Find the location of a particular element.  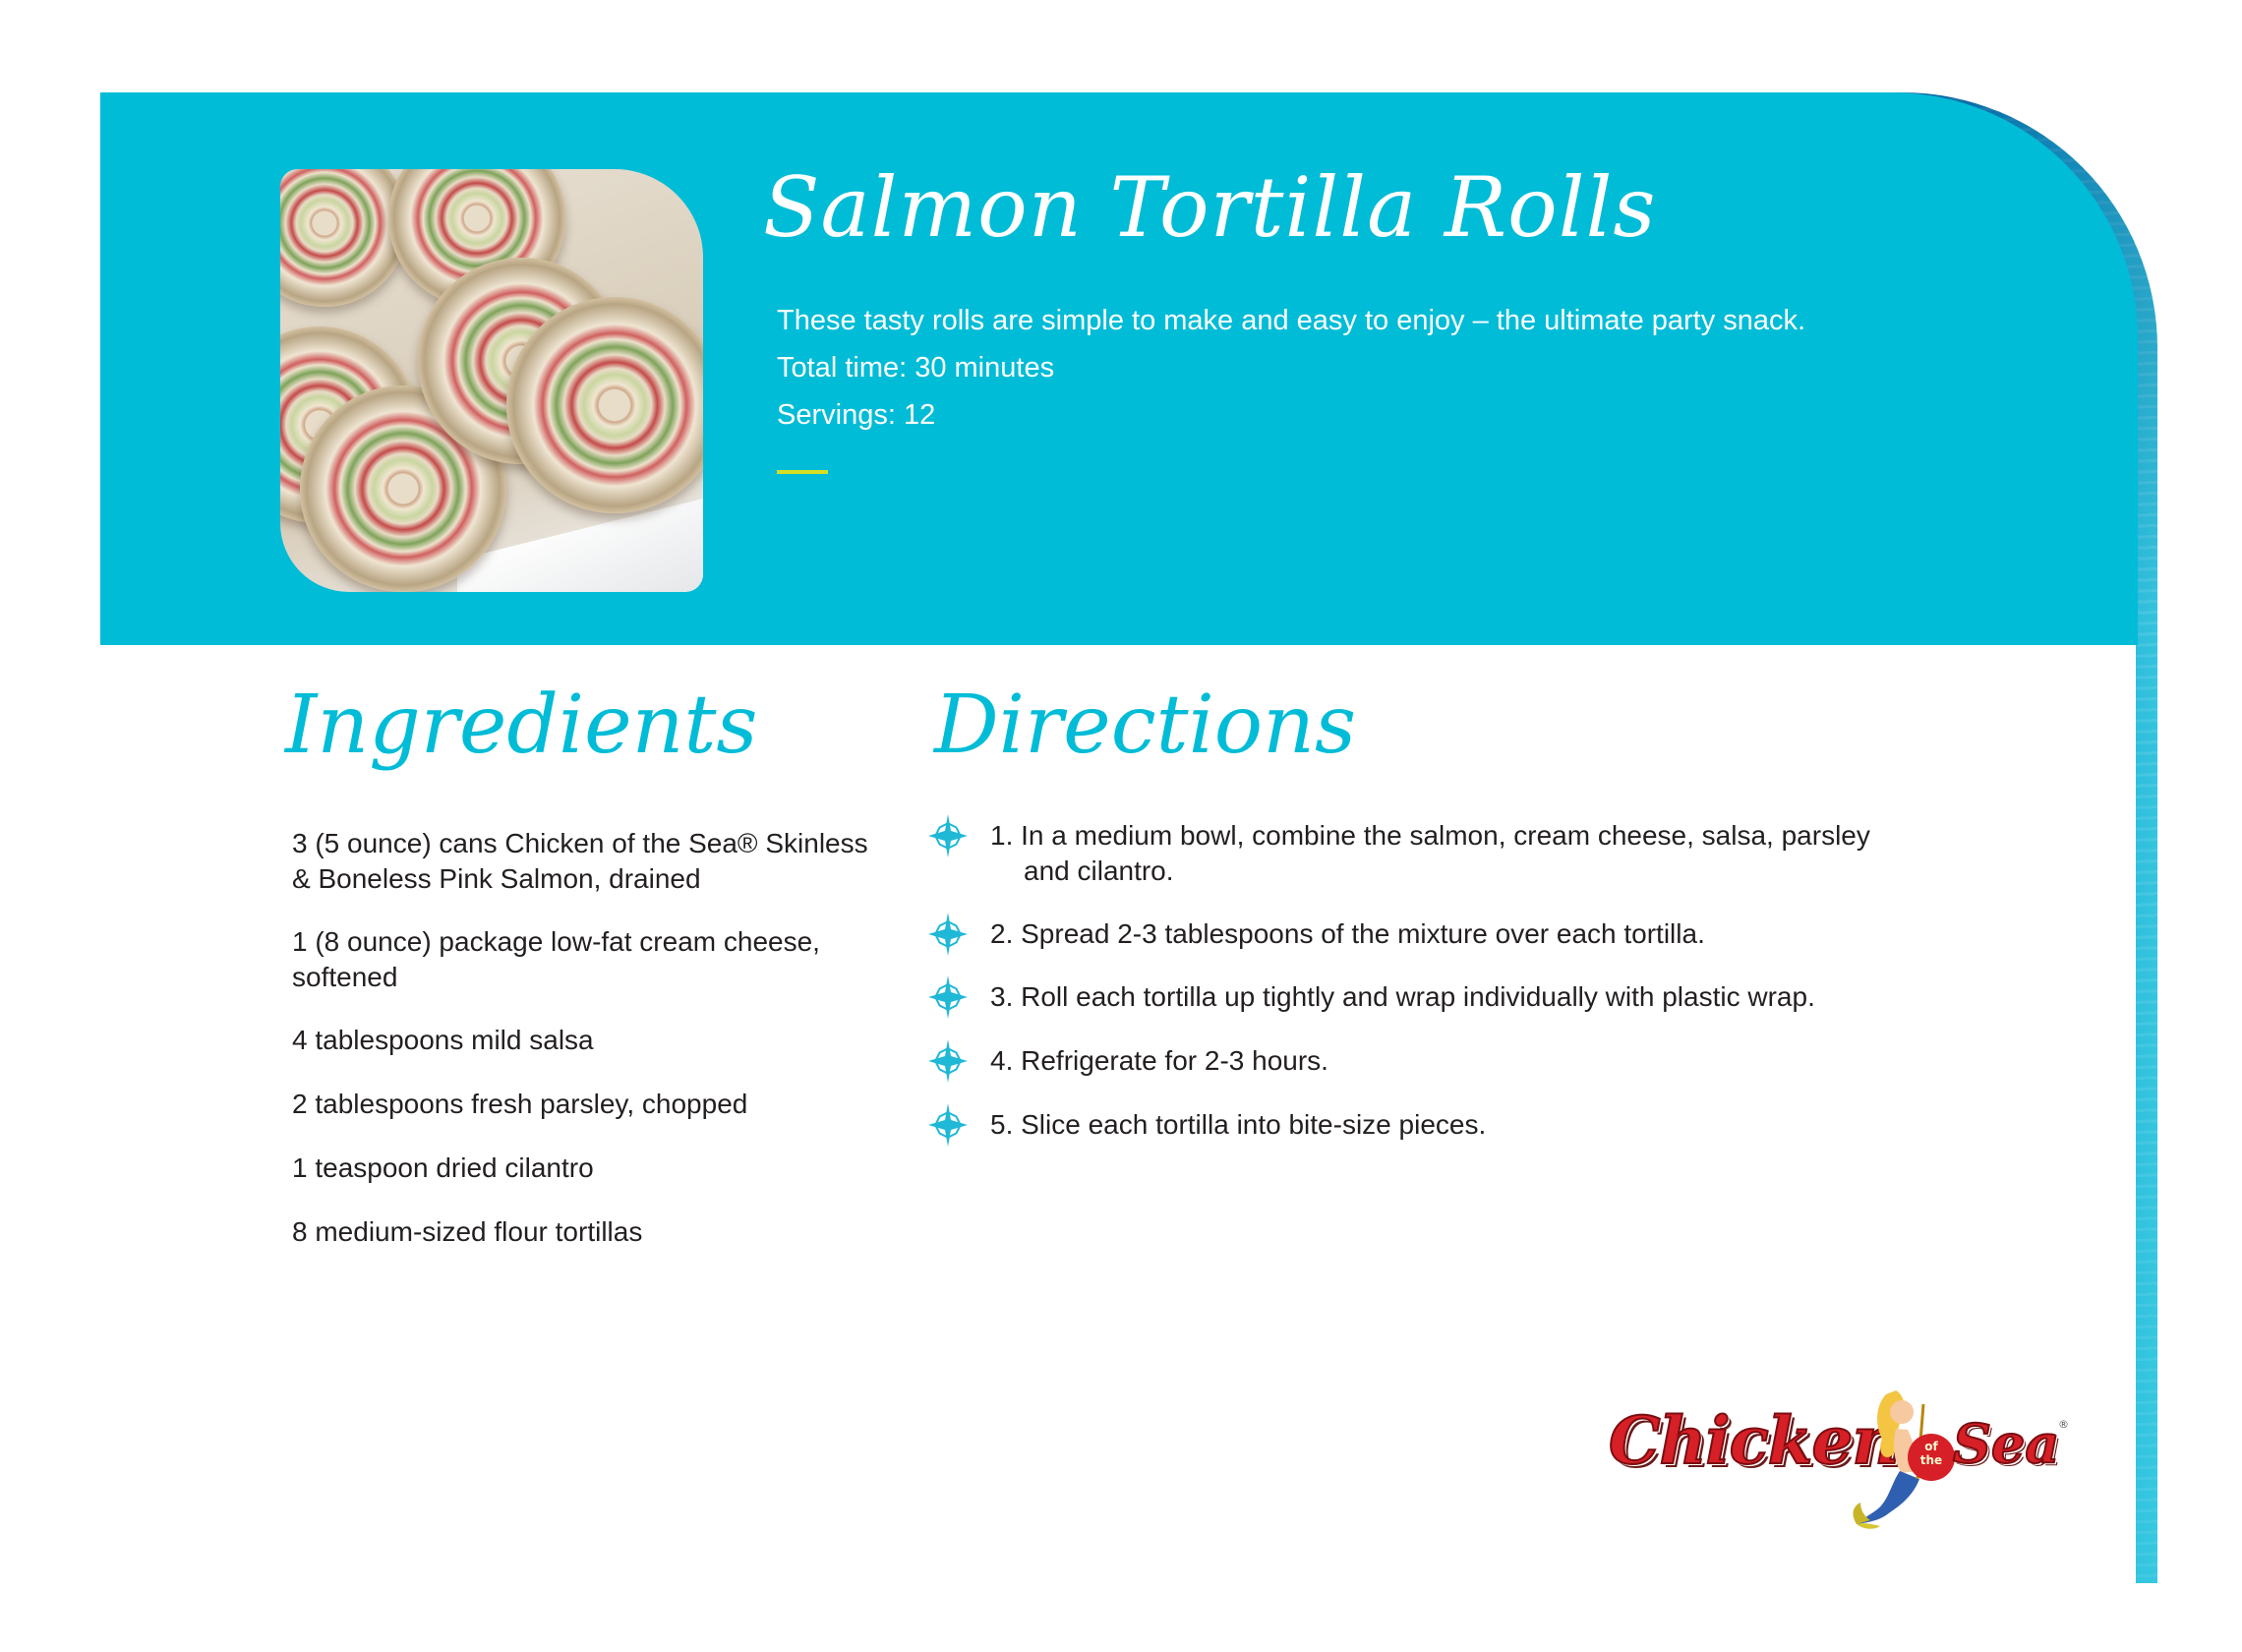

ingredients-heading: Ingredients is located at coordinates (521, 725).